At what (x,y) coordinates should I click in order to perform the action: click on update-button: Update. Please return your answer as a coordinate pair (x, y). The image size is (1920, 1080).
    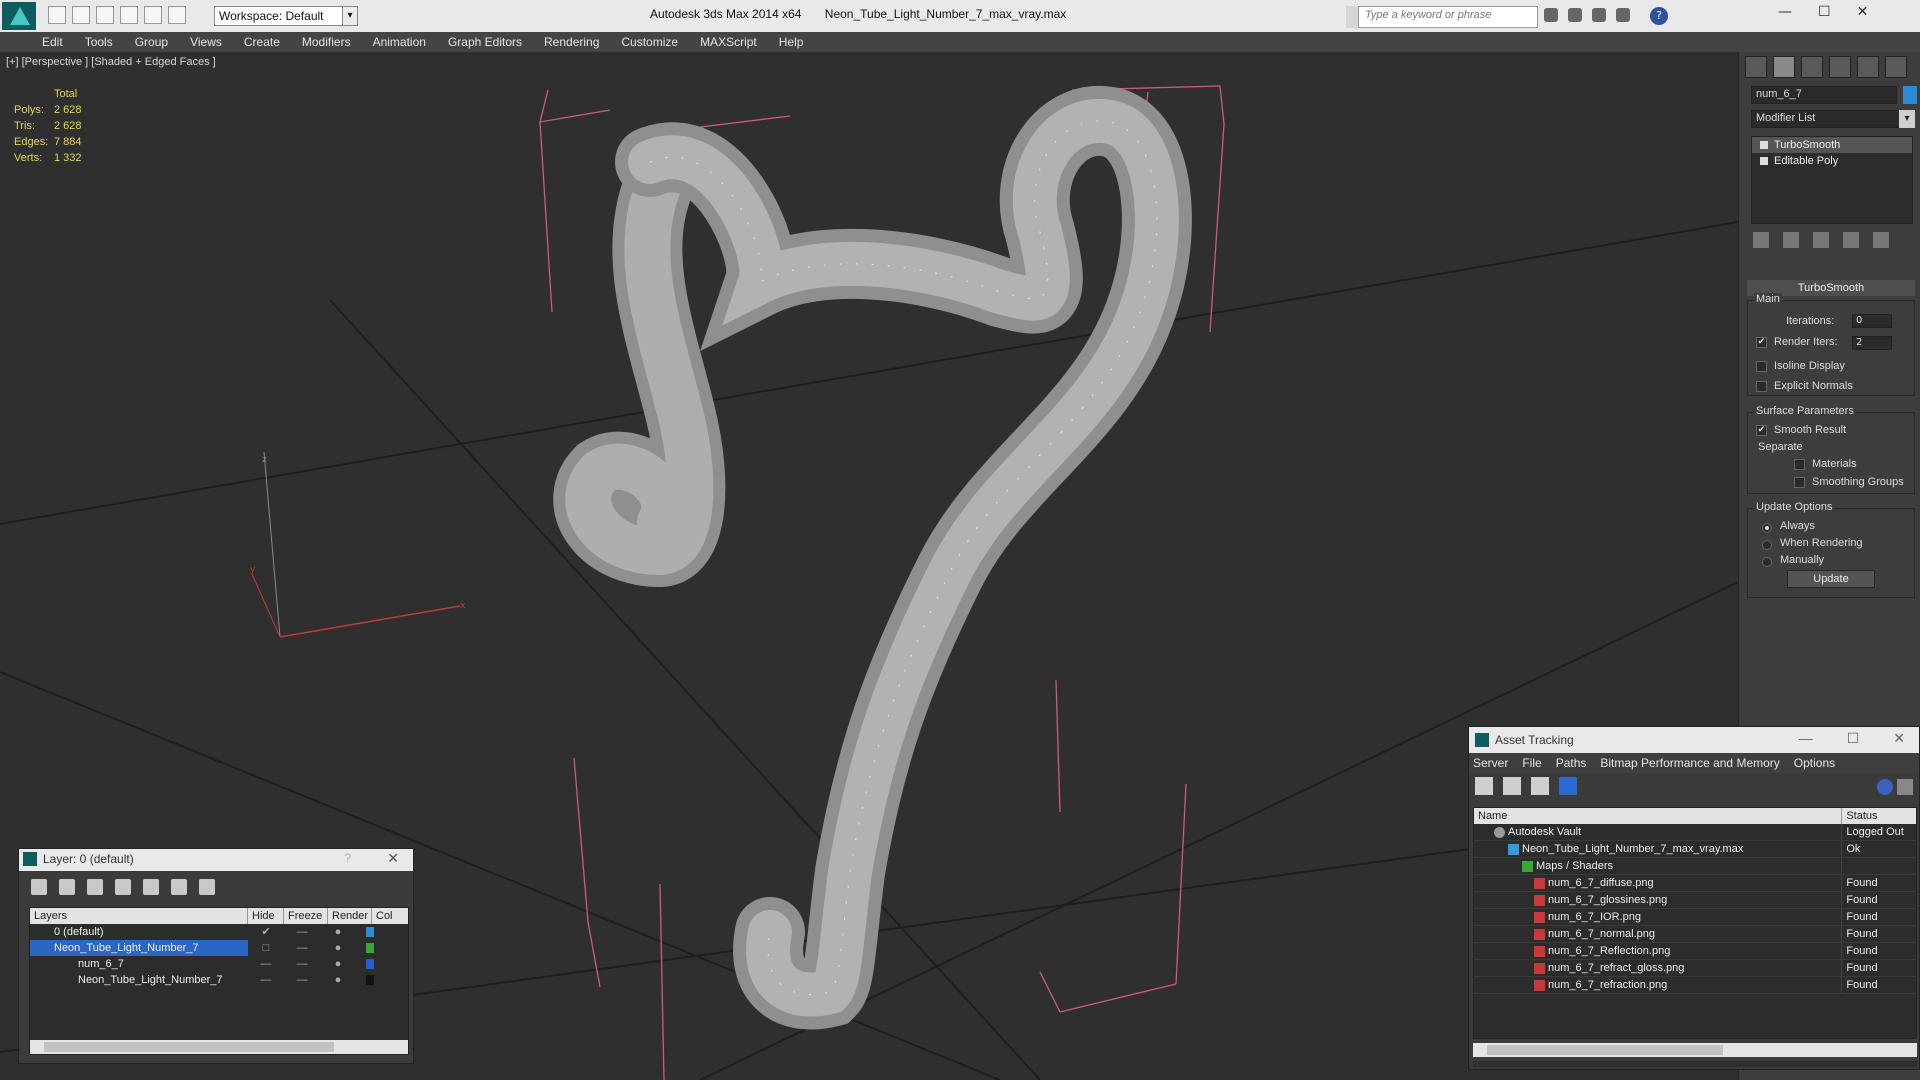
    Looking at the image, I should click on (1831, 579).